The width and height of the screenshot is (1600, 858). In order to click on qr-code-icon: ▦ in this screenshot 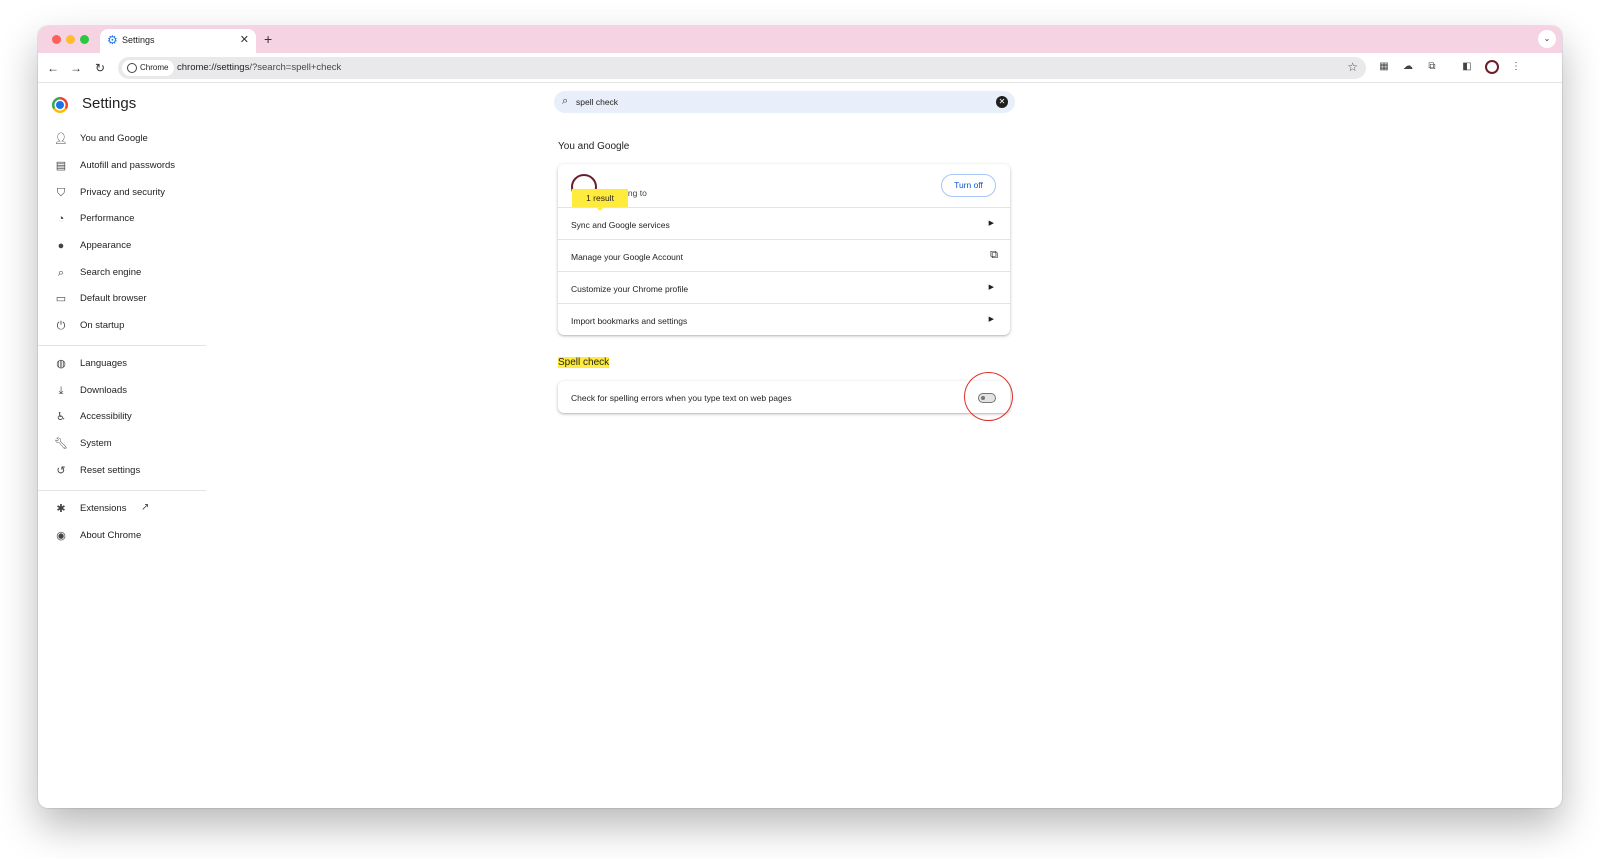, I will do `click(1384, 67)`.